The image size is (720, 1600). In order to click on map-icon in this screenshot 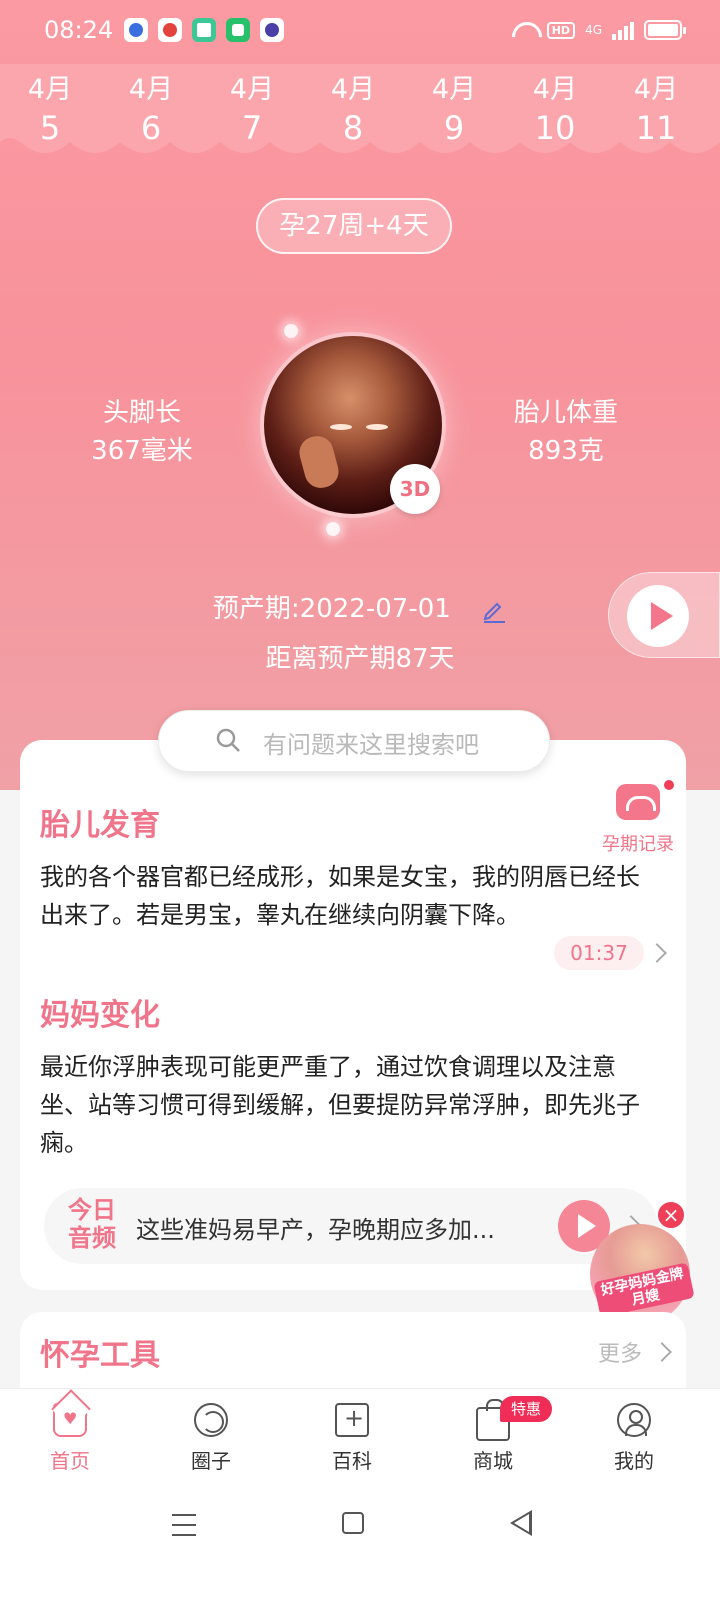, I will do `click(170, 30)`.